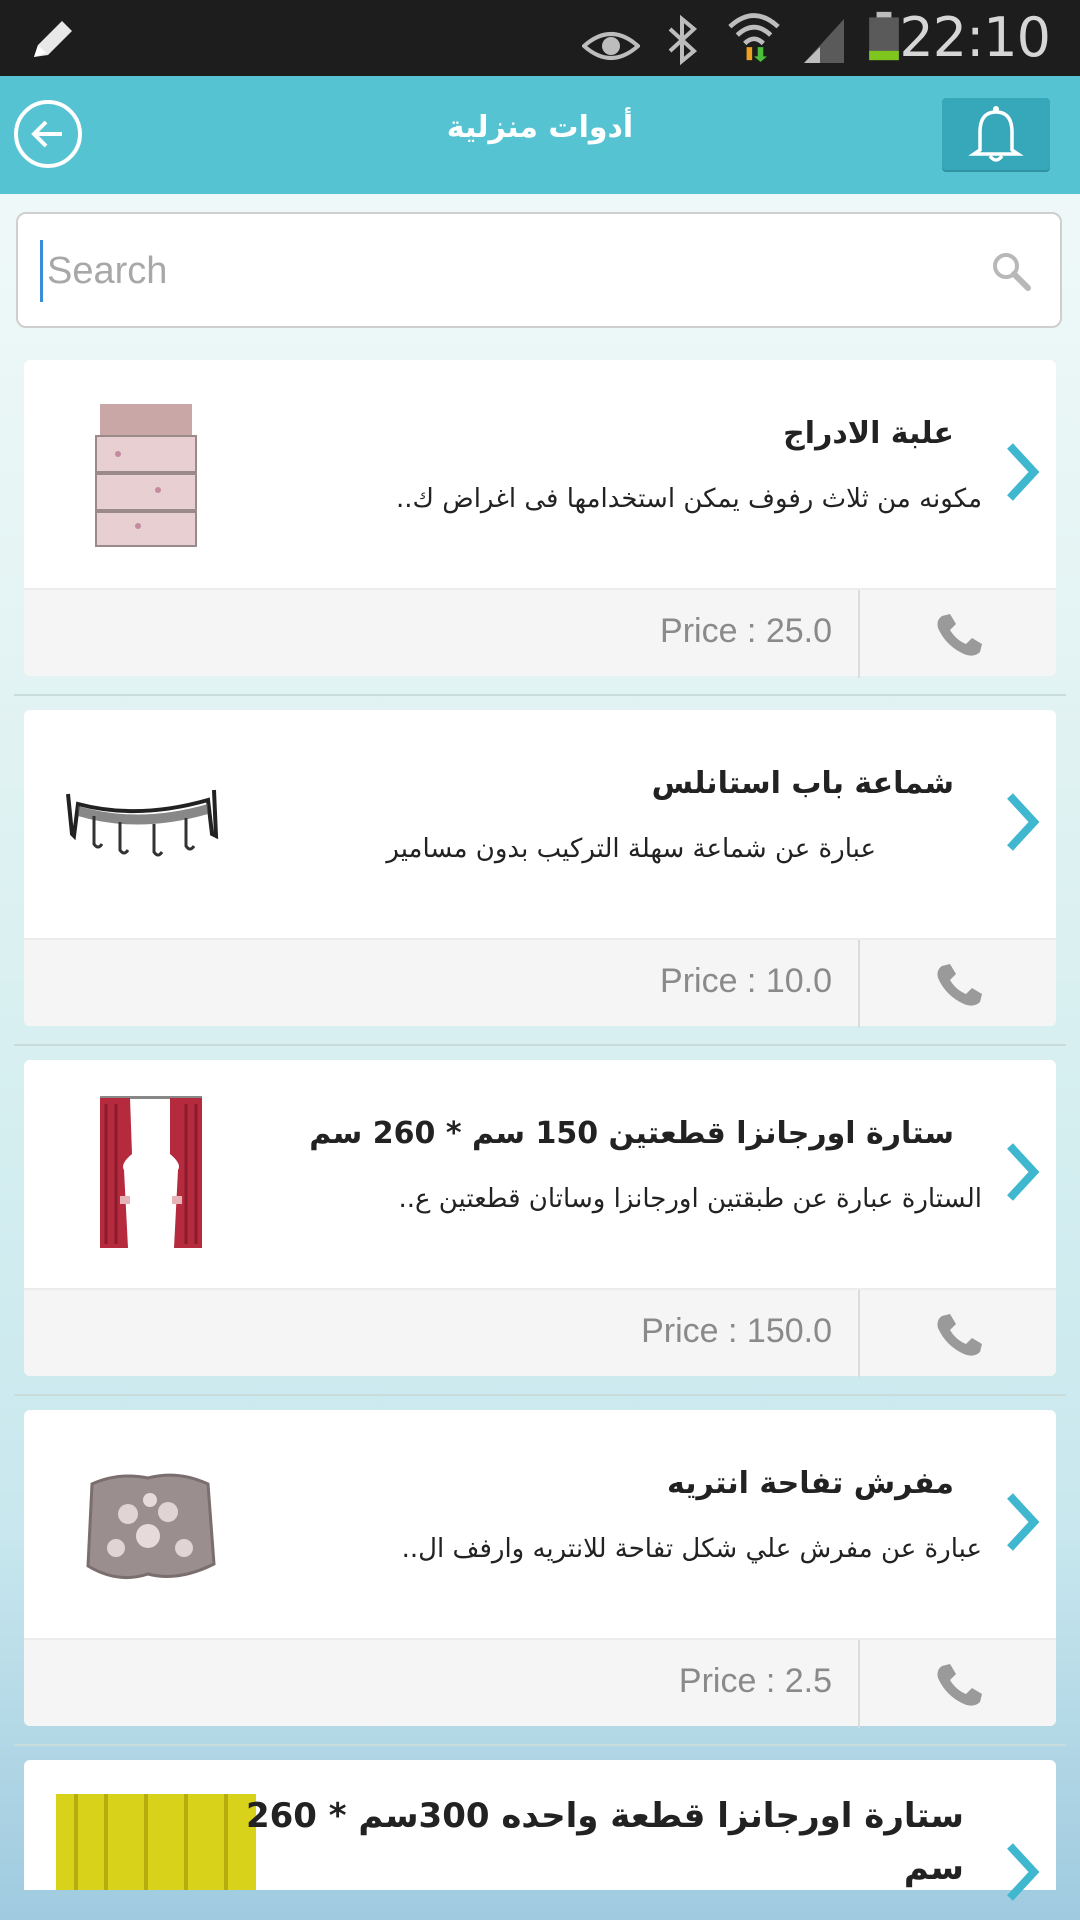 The image size is (1080, 1920). What do you see at coordinates (540, 127) in the screenshot?
I see `page-title: أدوات منزلية` at bounding box center [540, 127].